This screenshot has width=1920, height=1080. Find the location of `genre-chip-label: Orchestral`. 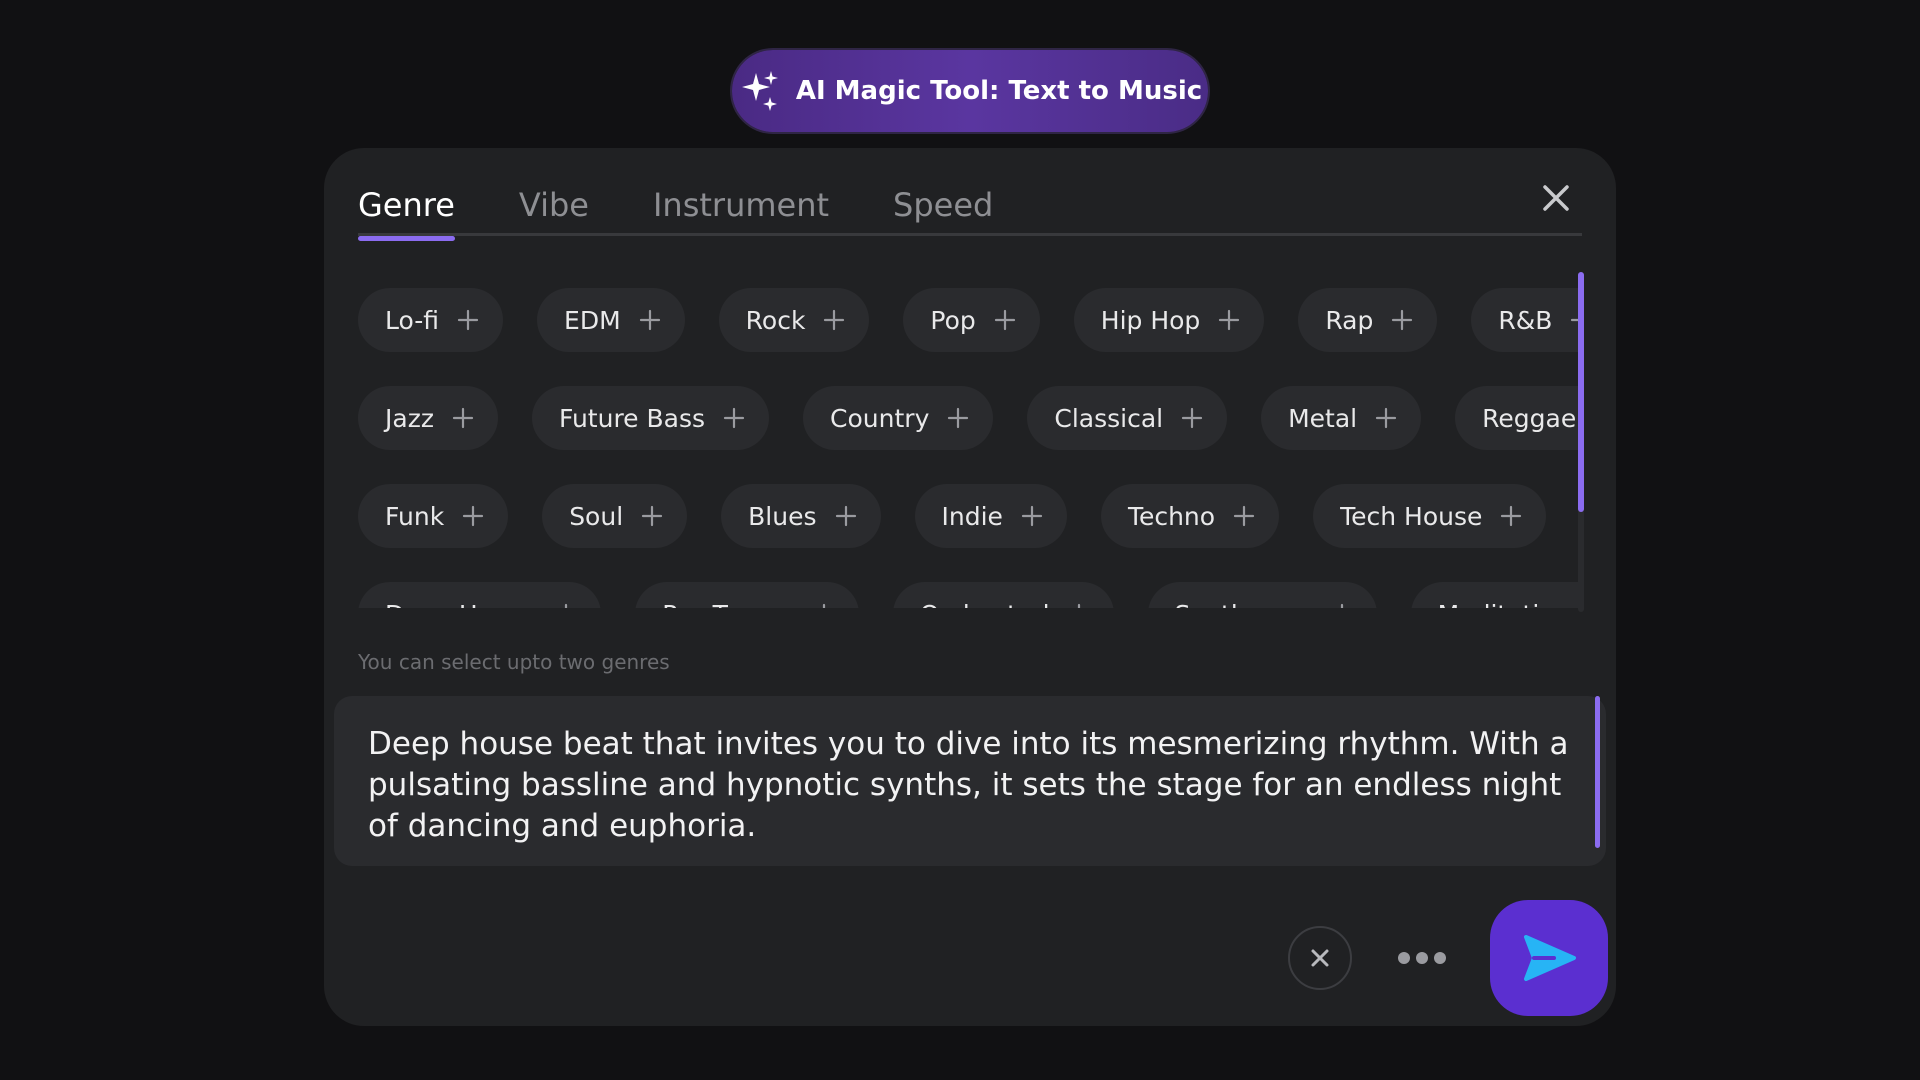

genre-chip-label: Orchestral is located at coordinates (985, 604).